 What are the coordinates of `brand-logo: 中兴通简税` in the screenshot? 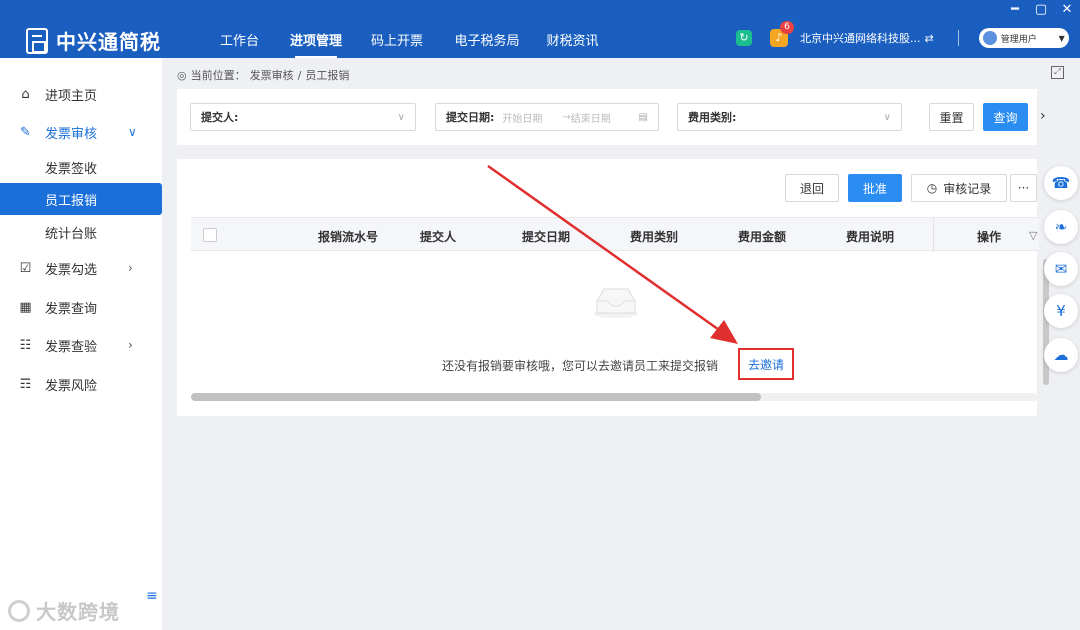 It's located at (93, 40).